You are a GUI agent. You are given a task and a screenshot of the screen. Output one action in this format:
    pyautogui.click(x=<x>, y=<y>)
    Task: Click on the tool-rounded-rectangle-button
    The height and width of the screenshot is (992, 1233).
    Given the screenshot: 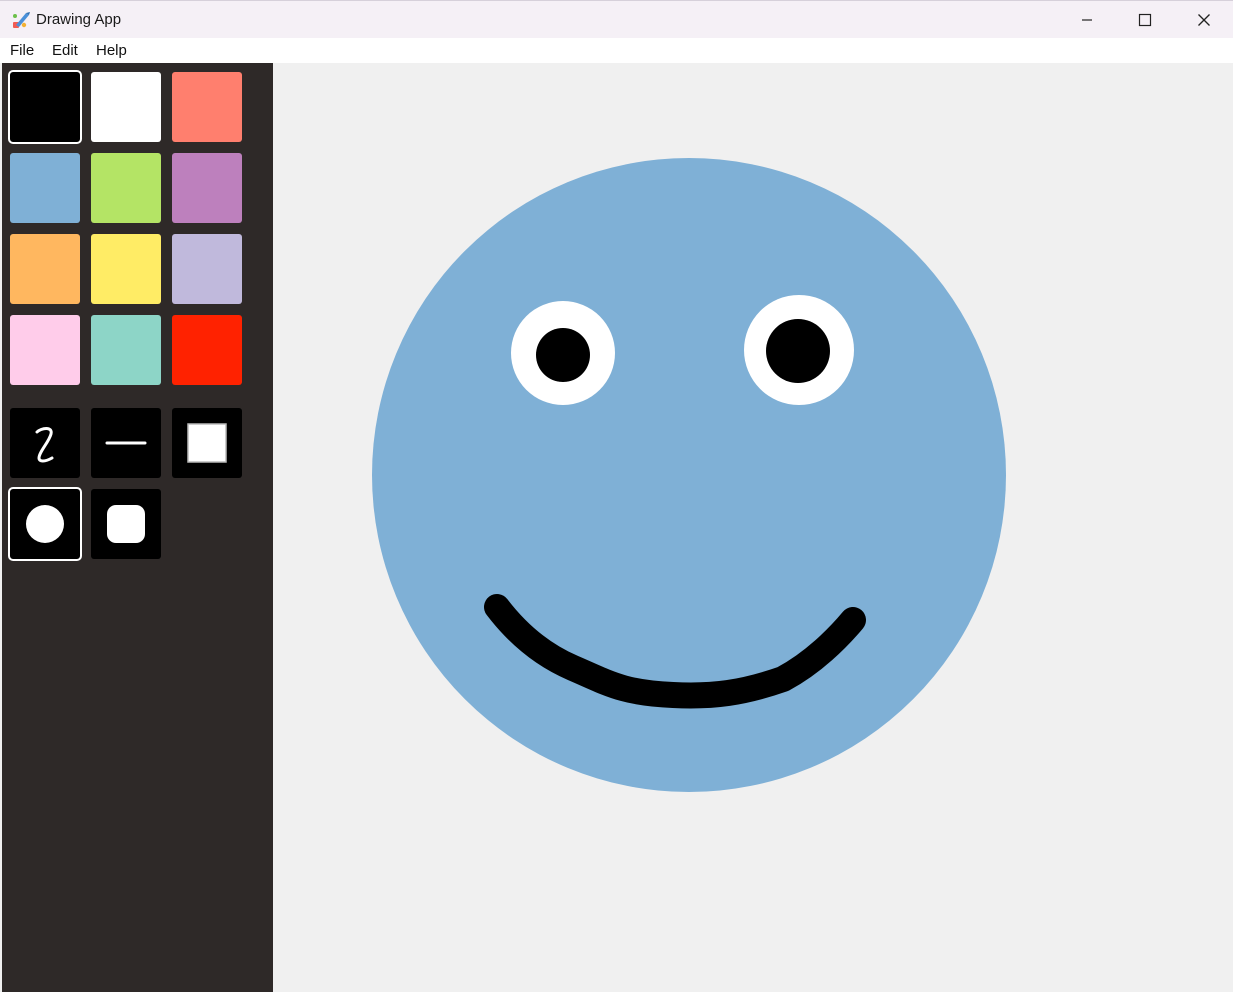 What is the action you would take?
    pyautogui.click(x=126, y=524)
    